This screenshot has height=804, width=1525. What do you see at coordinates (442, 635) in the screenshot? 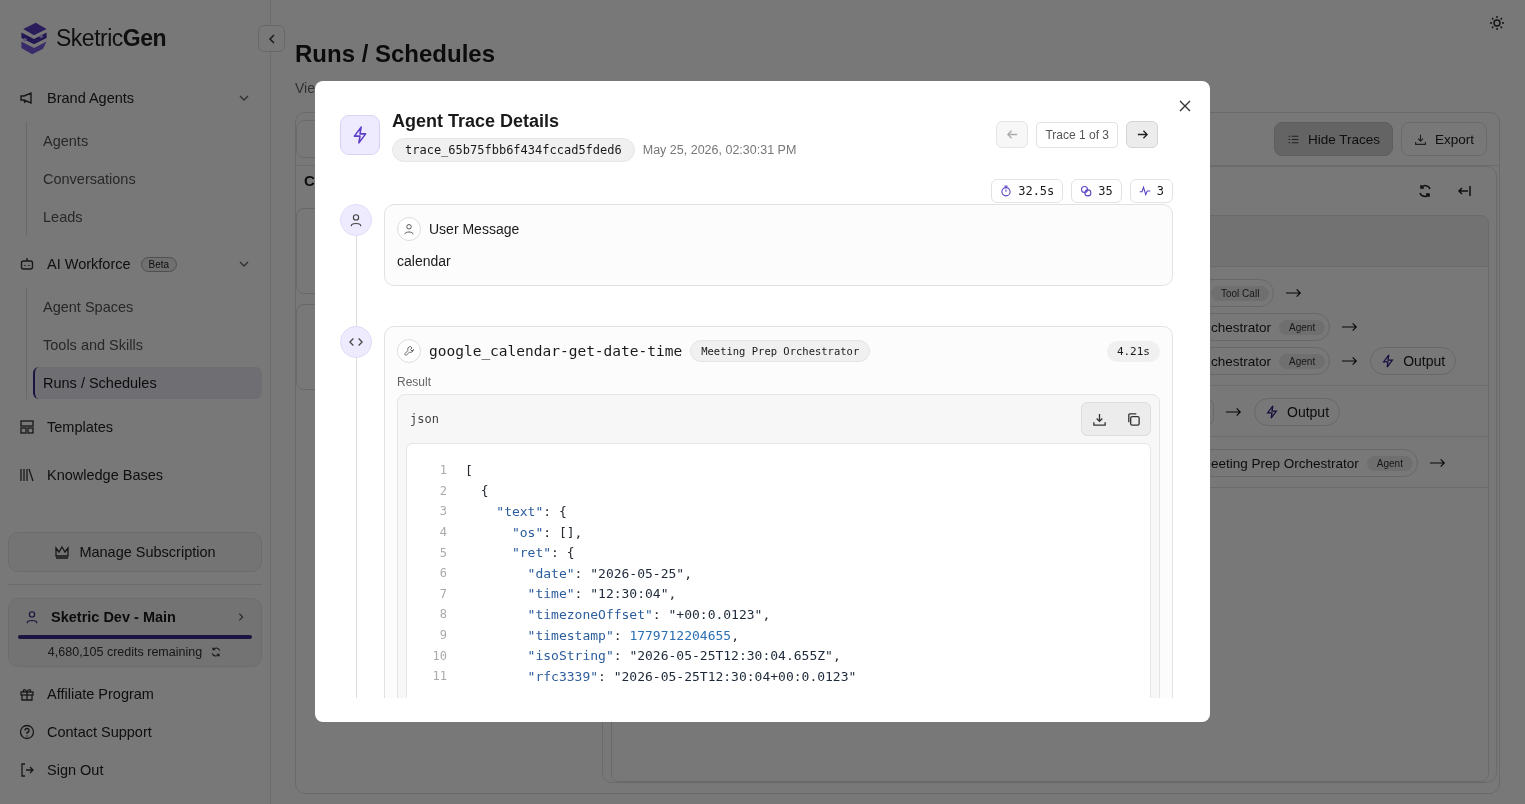
I see `line-number: 9` at bounding box center [442, 635].